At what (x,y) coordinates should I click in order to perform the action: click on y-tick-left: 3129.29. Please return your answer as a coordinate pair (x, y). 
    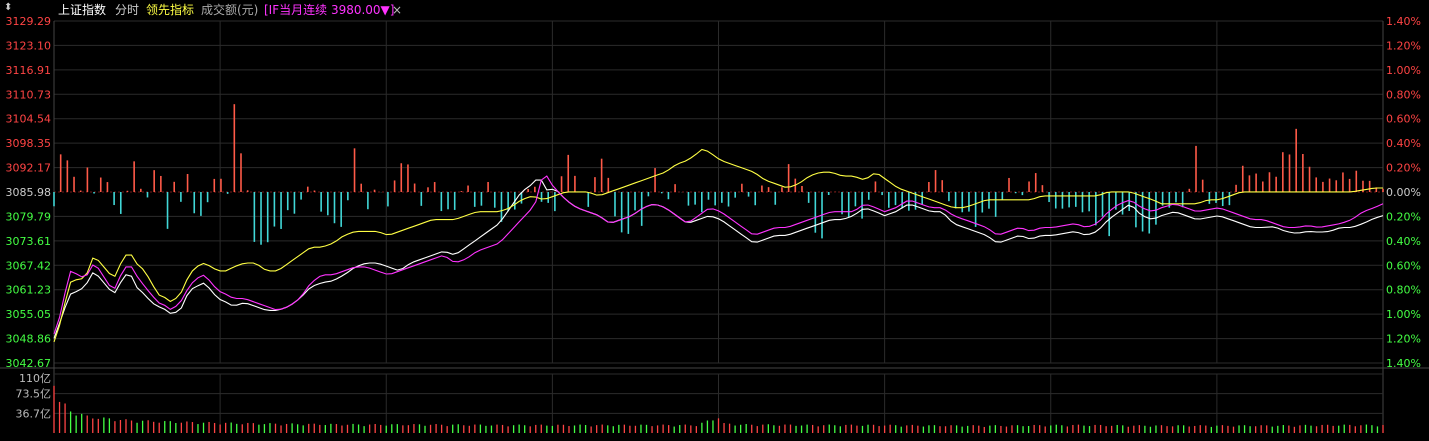
    Looking at the image, I should click on (29, 21).